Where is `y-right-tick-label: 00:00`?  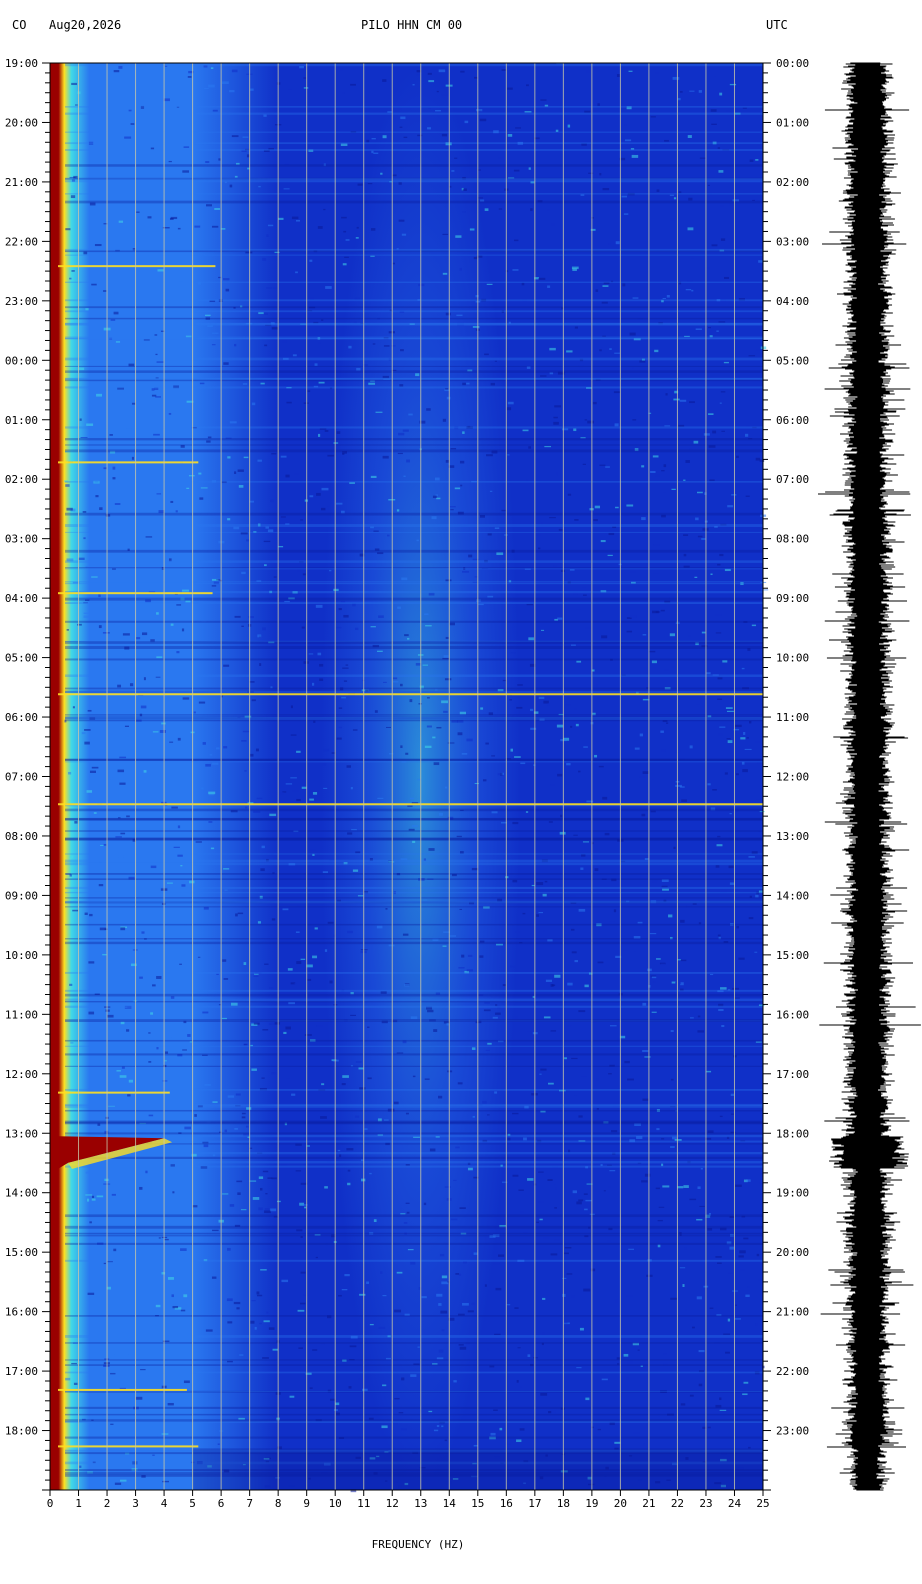 y-right-tick-label: 00:00 is located at coordinates (792, 63).